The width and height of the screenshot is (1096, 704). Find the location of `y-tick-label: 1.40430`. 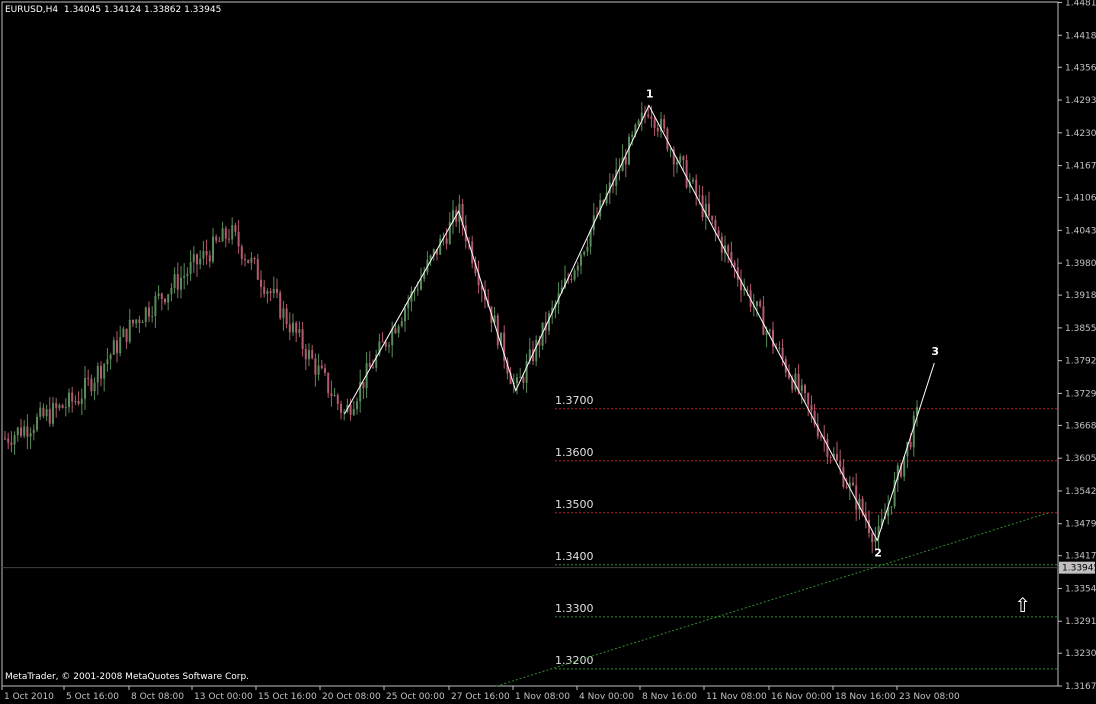

y-tick-label: 1.40430 is located at coordinates (1080, 231).